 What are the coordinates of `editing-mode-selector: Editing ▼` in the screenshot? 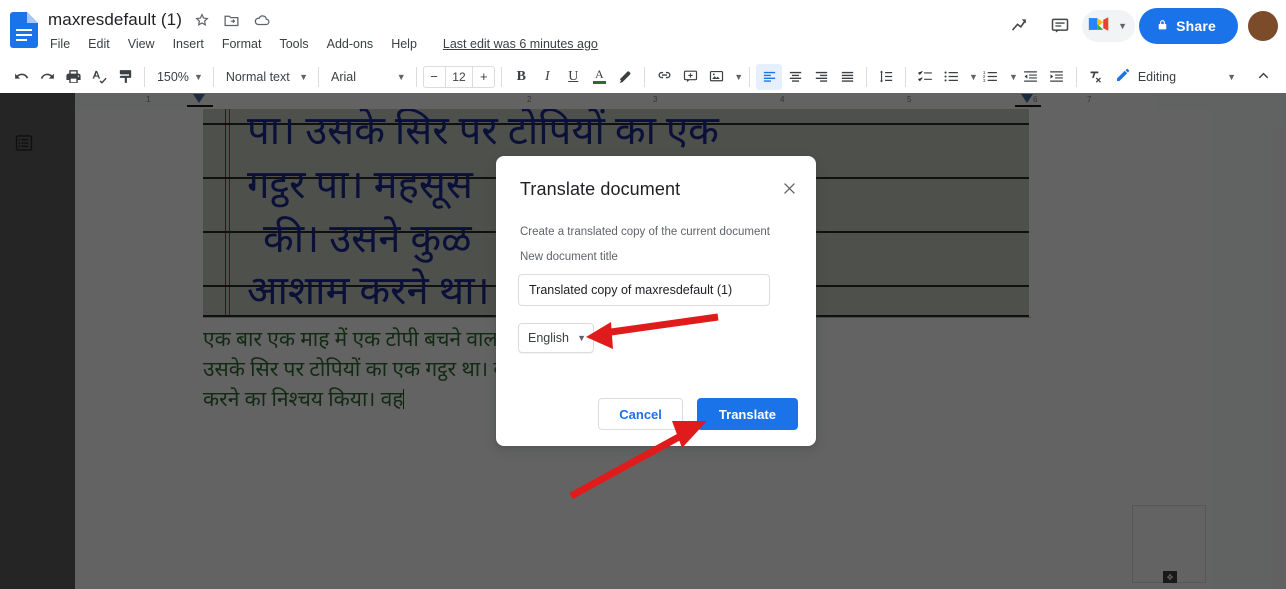 It's located at (1175, 77).